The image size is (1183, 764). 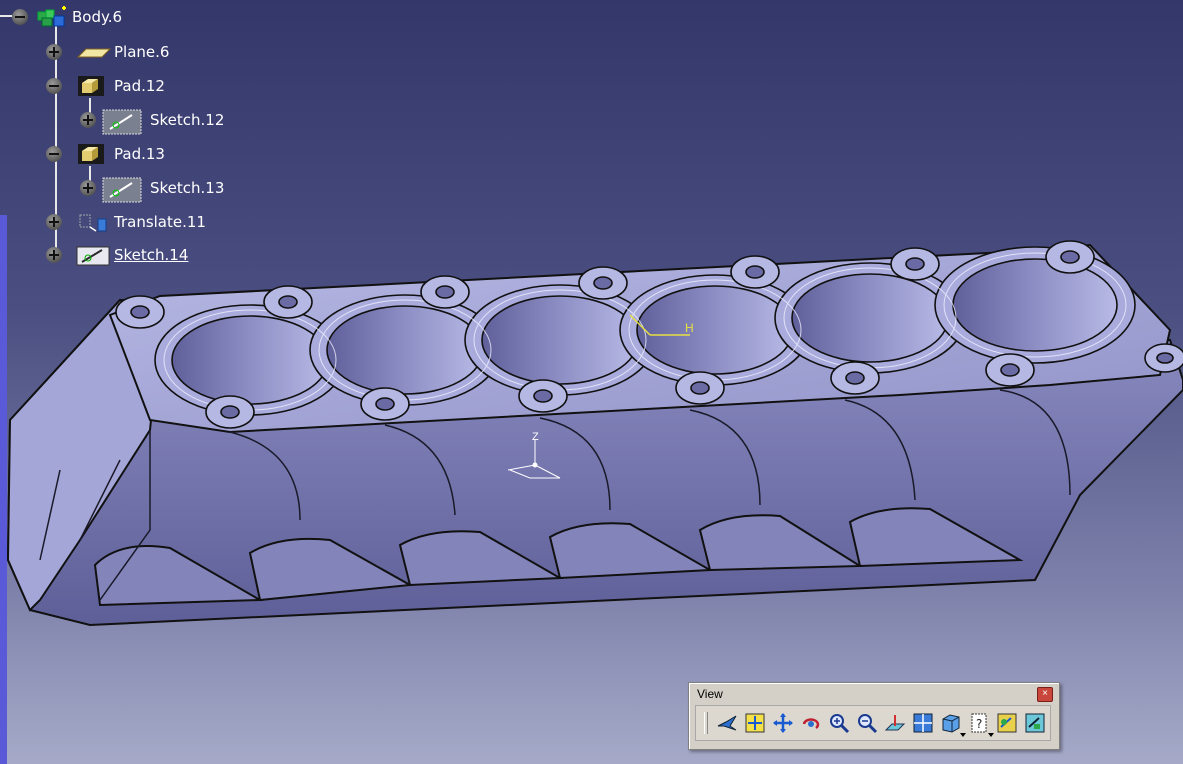 I want to click on tree-node-body: Body.6, so click(x=68, y=17).